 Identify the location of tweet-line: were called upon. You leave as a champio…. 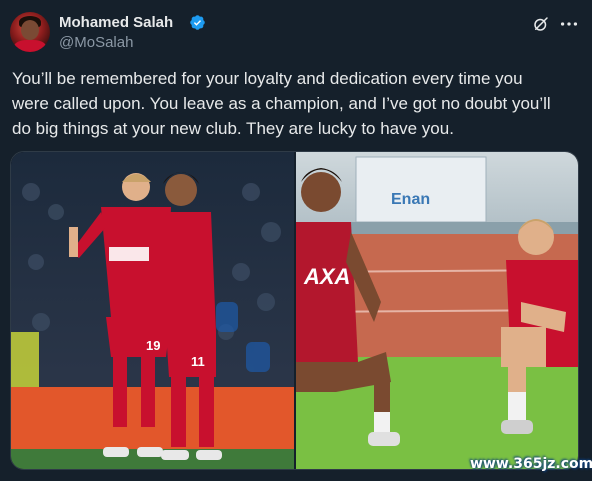
(281, 103).